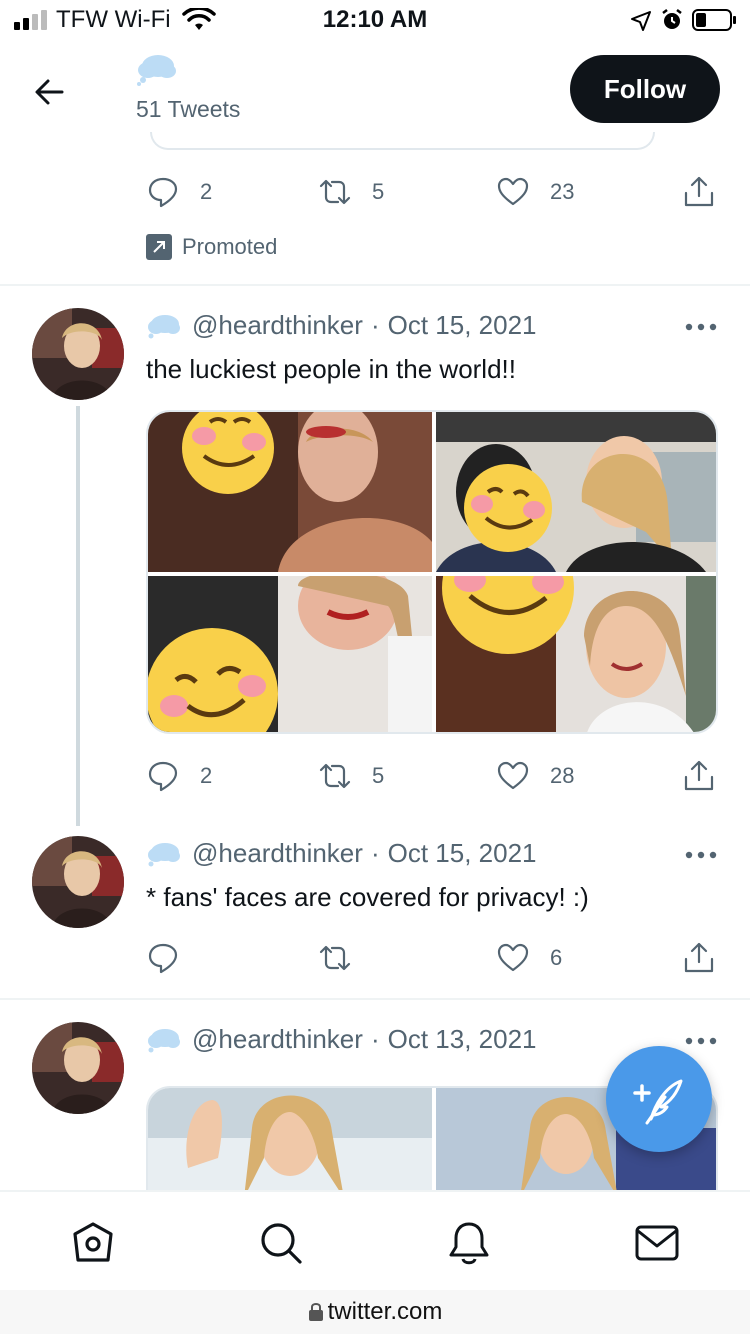 This screenshot has height=1334, width=750. I want to click on follow-button: Follow, so click(645, 89).